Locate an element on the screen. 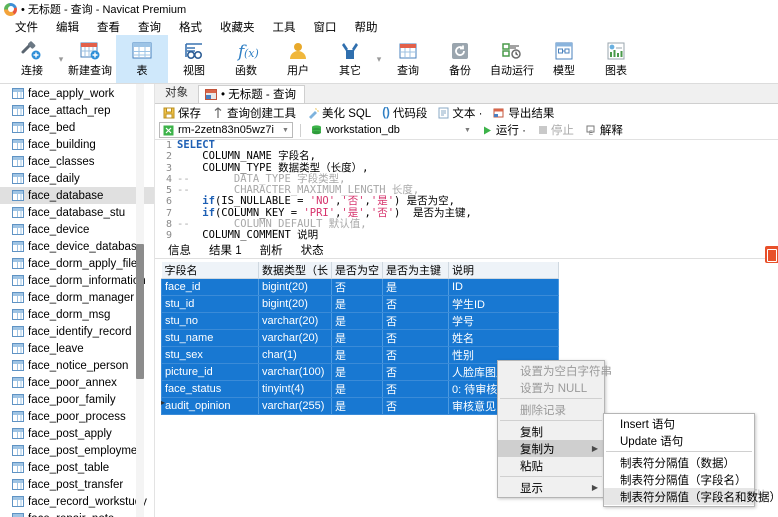 This screenshot has width=778, height=517. context-menu-item: 复制 is located at coordinates (551, 431).